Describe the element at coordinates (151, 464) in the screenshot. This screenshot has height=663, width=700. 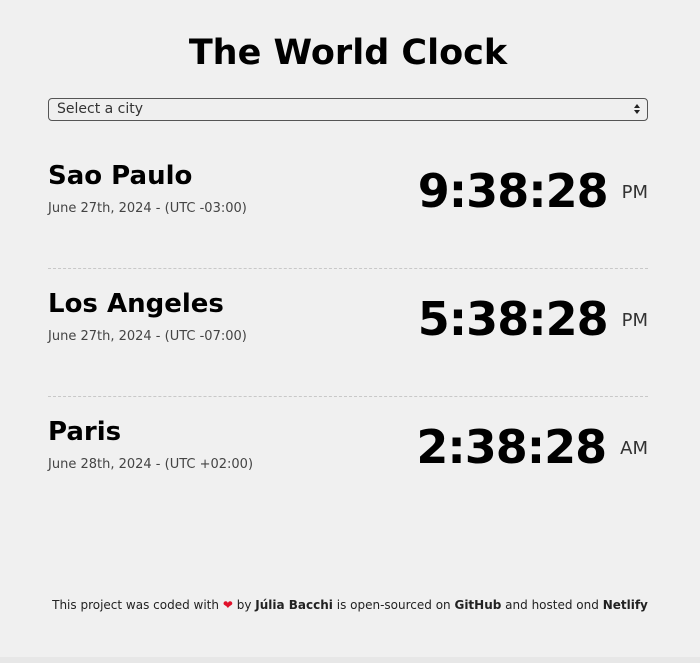
I see `city-date: June 28th, 2024 - (UTC +02:00)` at that location.